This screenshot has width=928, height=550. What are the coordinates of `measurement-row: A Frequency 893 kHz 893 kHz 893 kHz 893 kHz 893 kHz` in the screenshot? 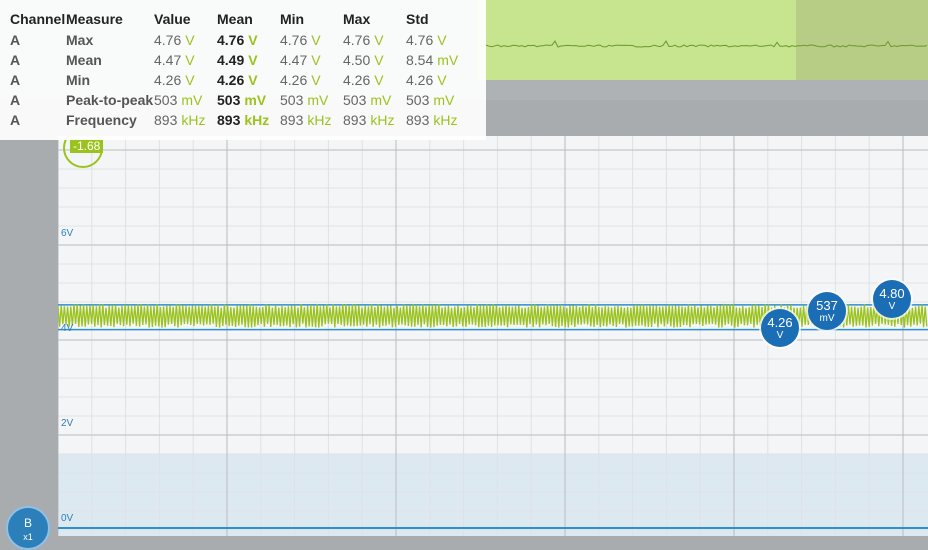 It's located at (243, 120).